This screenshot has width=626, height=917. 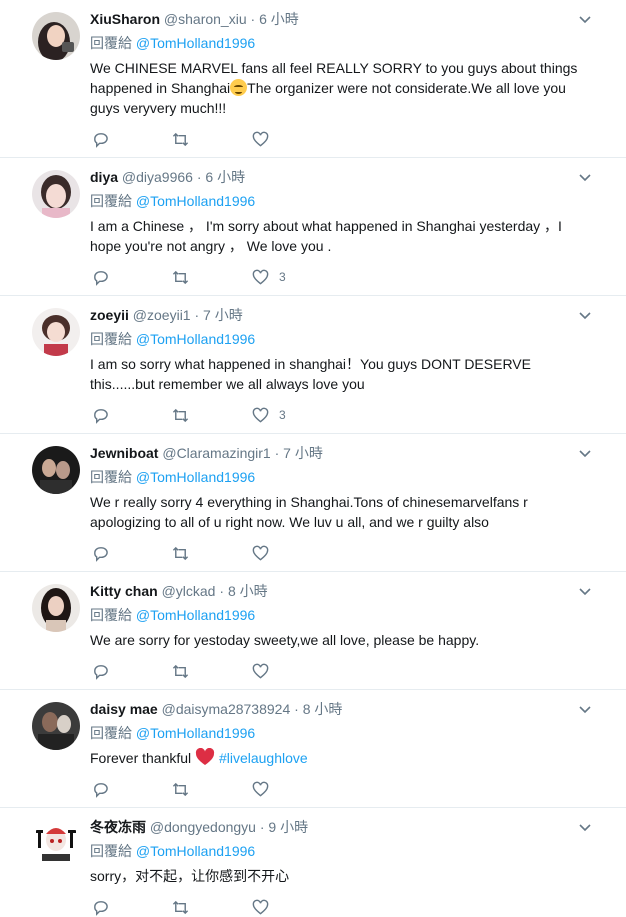 I want to click on tweet-text-part: Forever thankful, so click(x=143, y=758).